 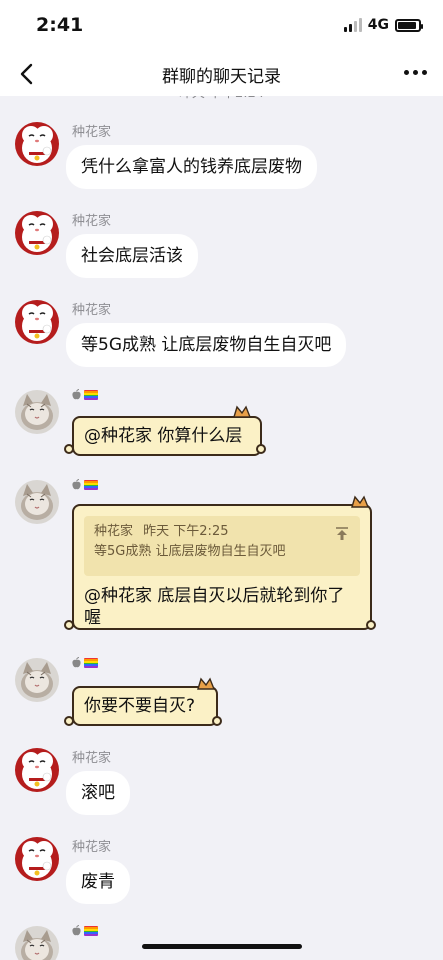 What do you see at coordinates (132, 256) in the screenshot?
I see `message-bubble: 社会底层活该` at bounding box center [132, 256].